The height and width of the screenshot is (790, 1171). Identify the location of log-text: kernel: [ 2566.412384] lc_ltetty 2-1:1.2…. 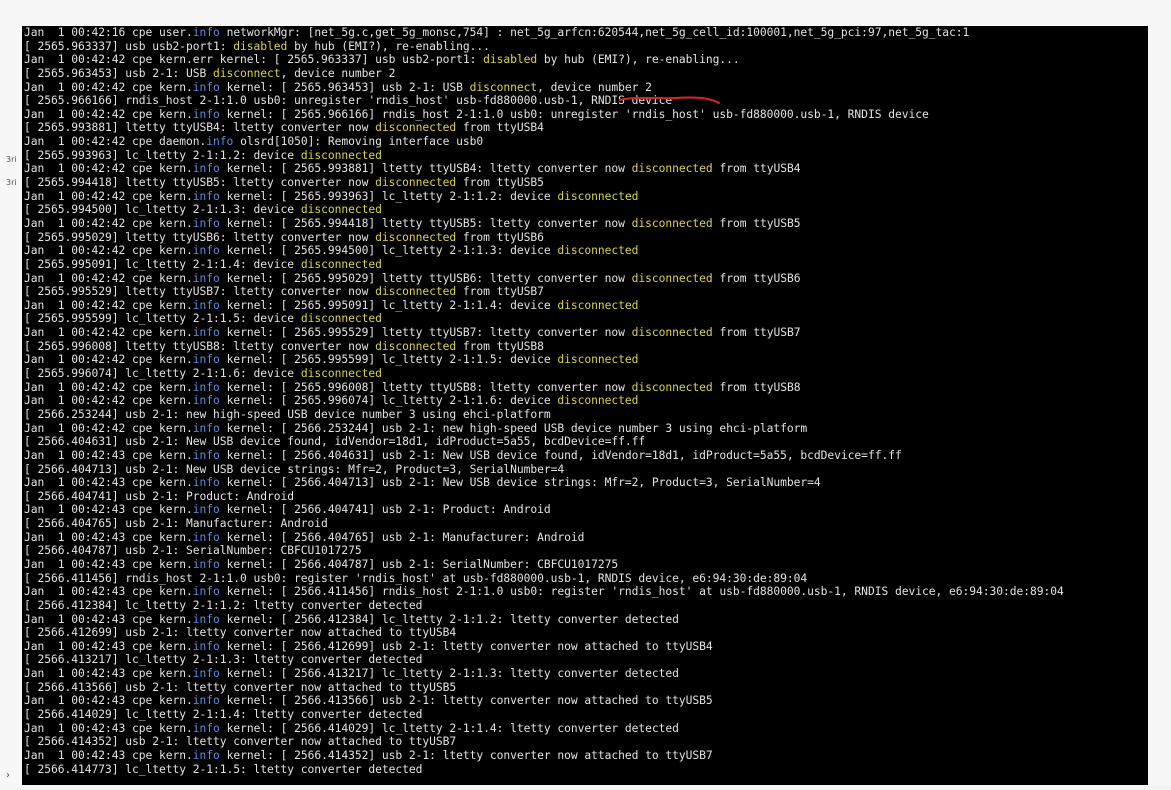
(449, 619).